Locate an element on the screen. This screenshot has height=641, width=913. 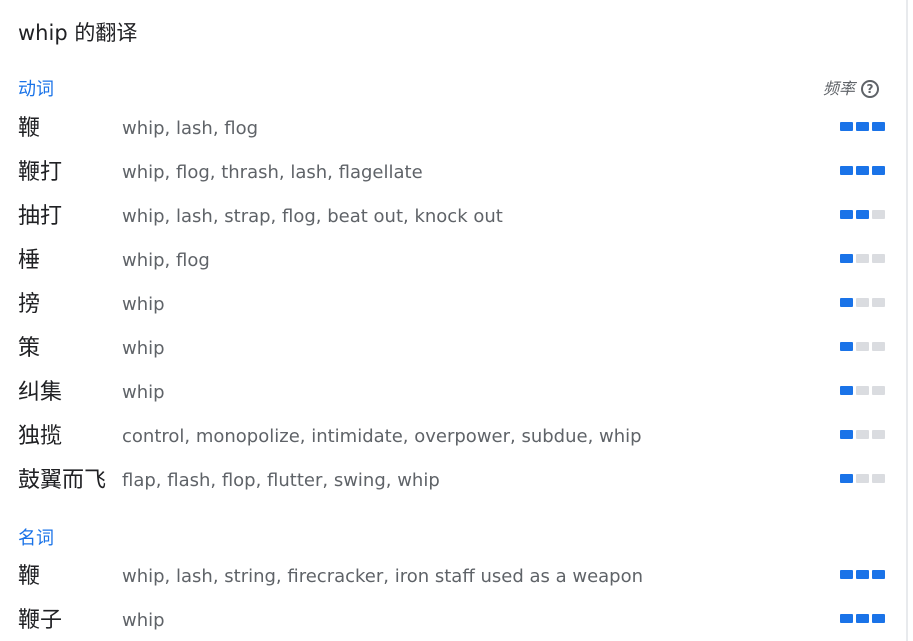
translation-term: 纠集 is located at coordinates (40, 393).